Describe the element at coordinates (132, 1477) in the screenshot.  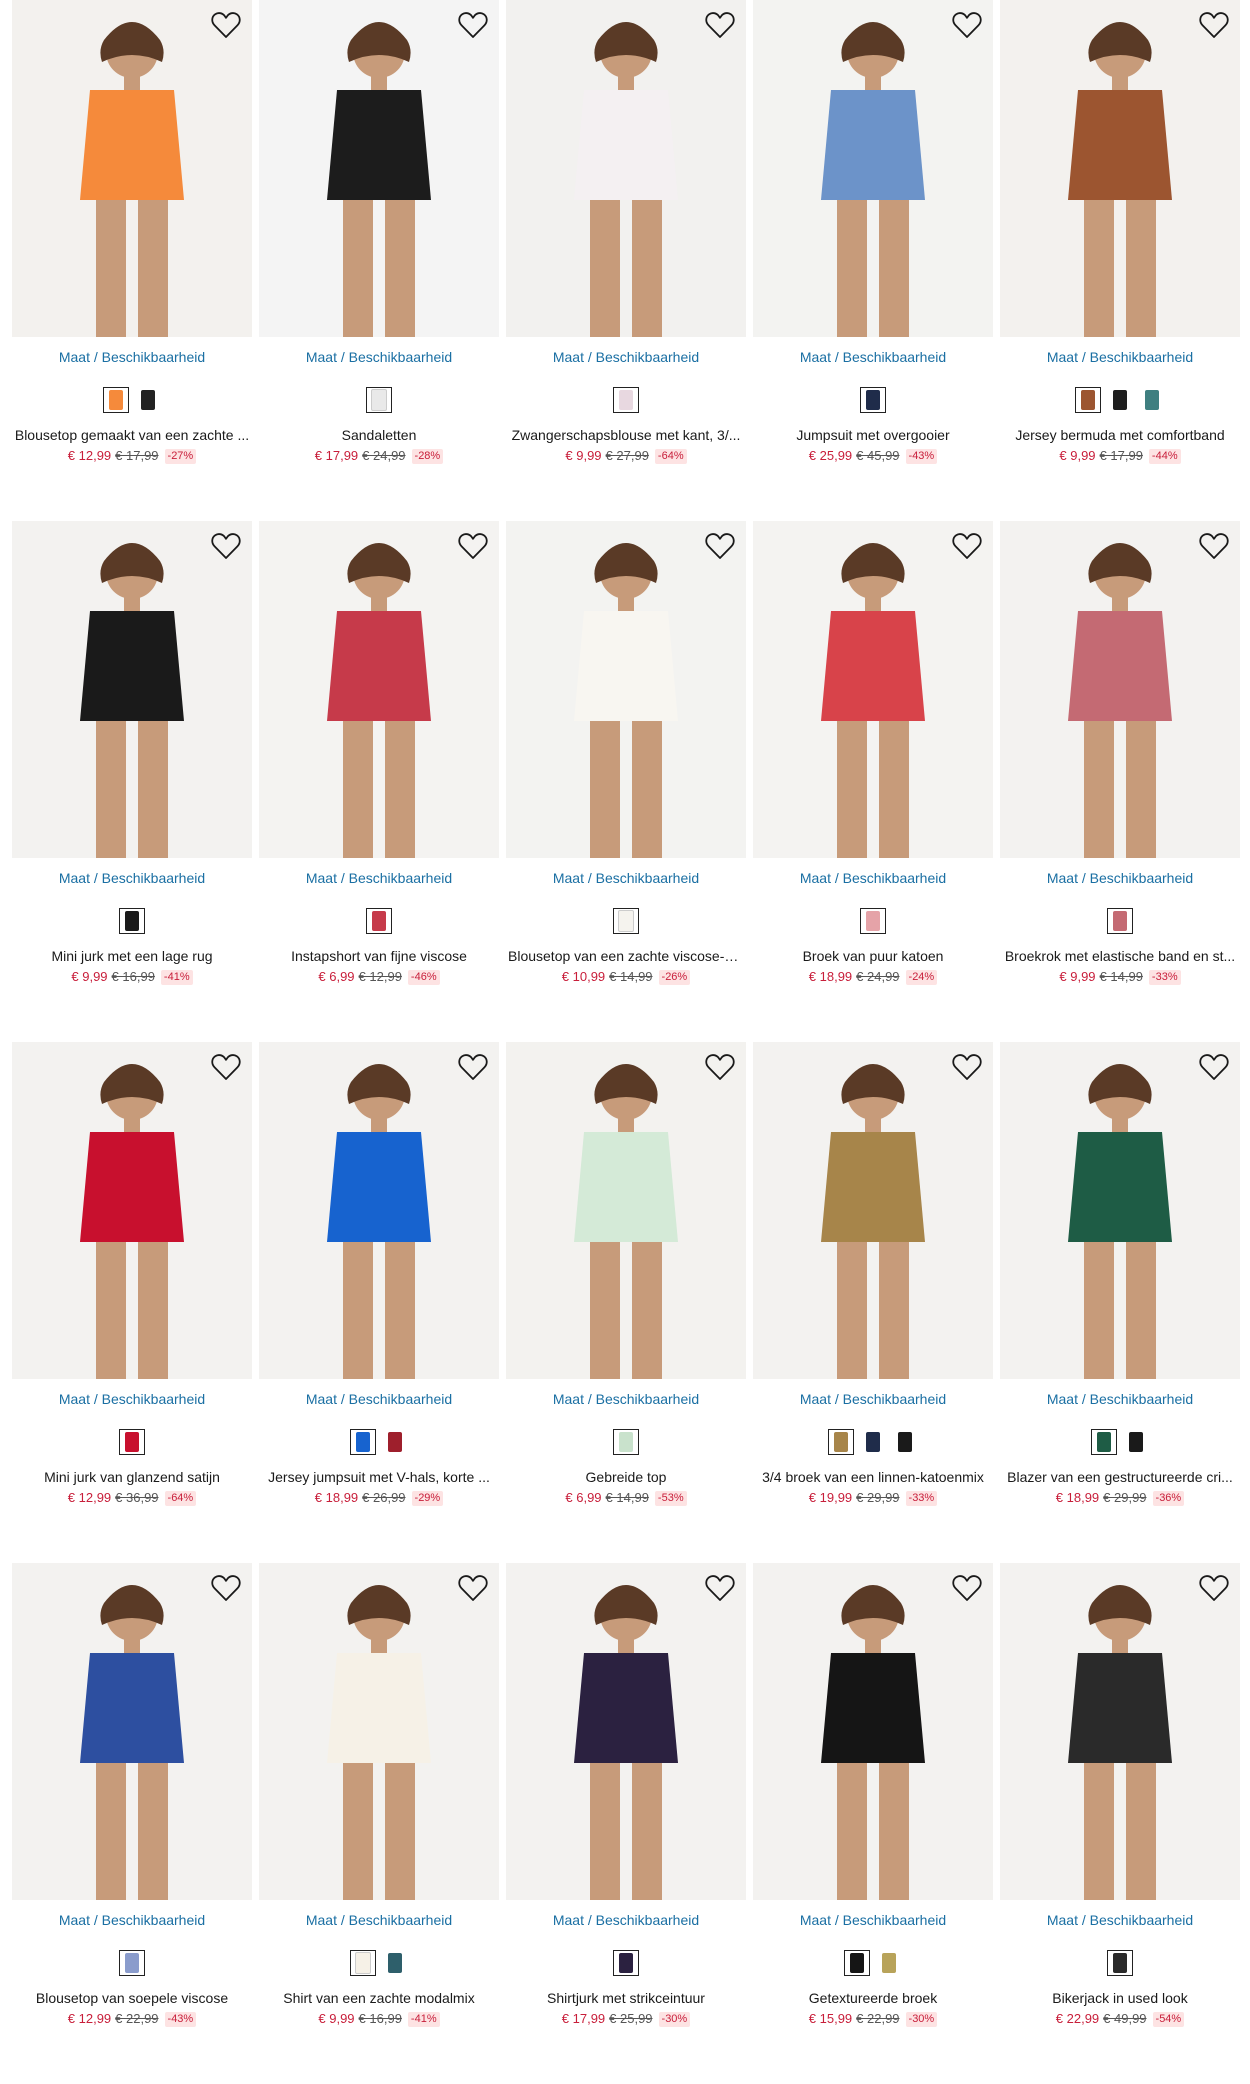
I see `product-title: Mini jurk van glanzend satijn` at that location.